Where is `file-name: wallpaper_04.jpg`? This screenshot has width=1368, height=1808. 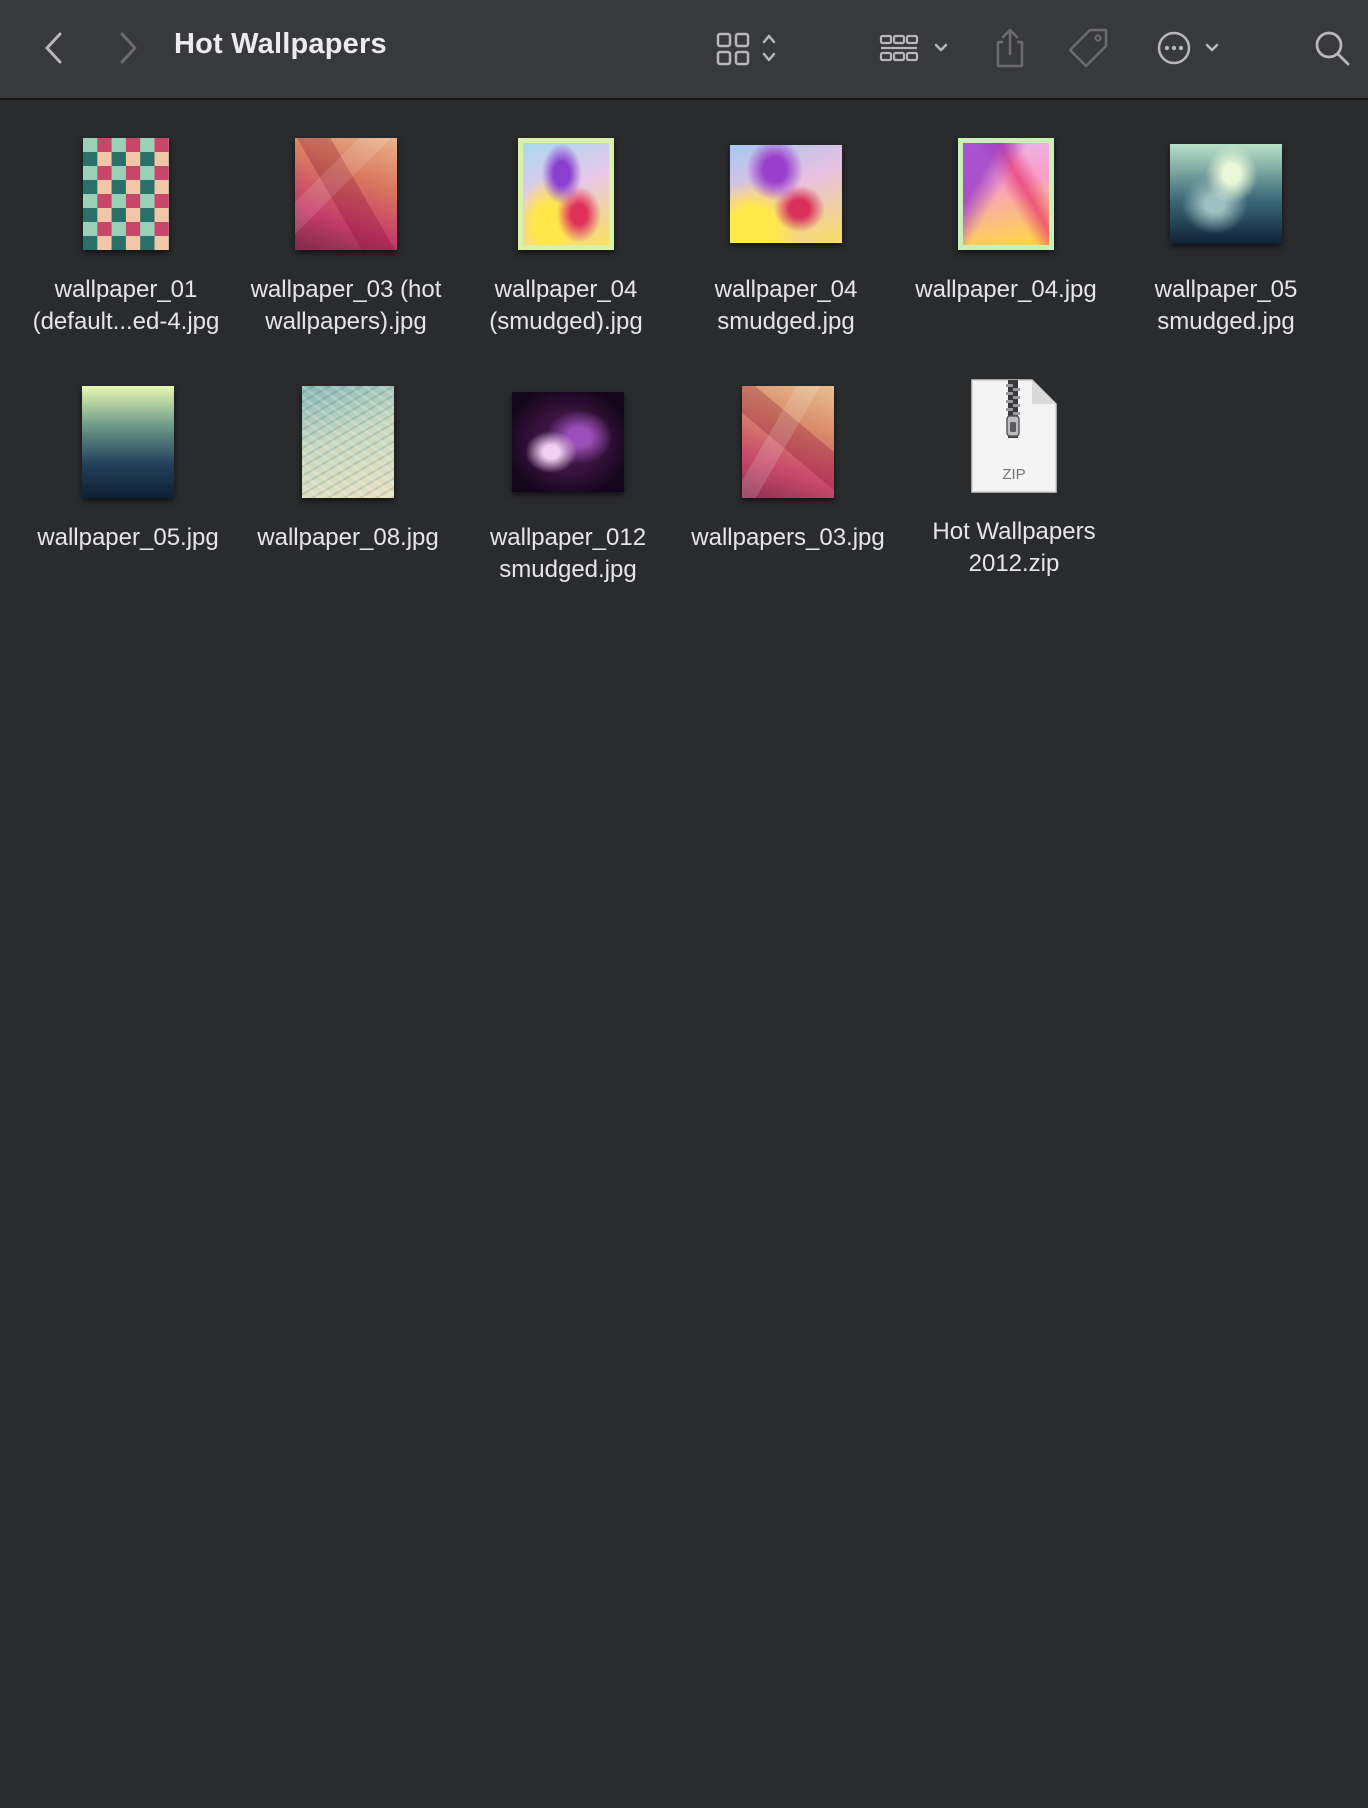
file-name: wallpaper_04.jpg is located at coordinates (1006, 289).